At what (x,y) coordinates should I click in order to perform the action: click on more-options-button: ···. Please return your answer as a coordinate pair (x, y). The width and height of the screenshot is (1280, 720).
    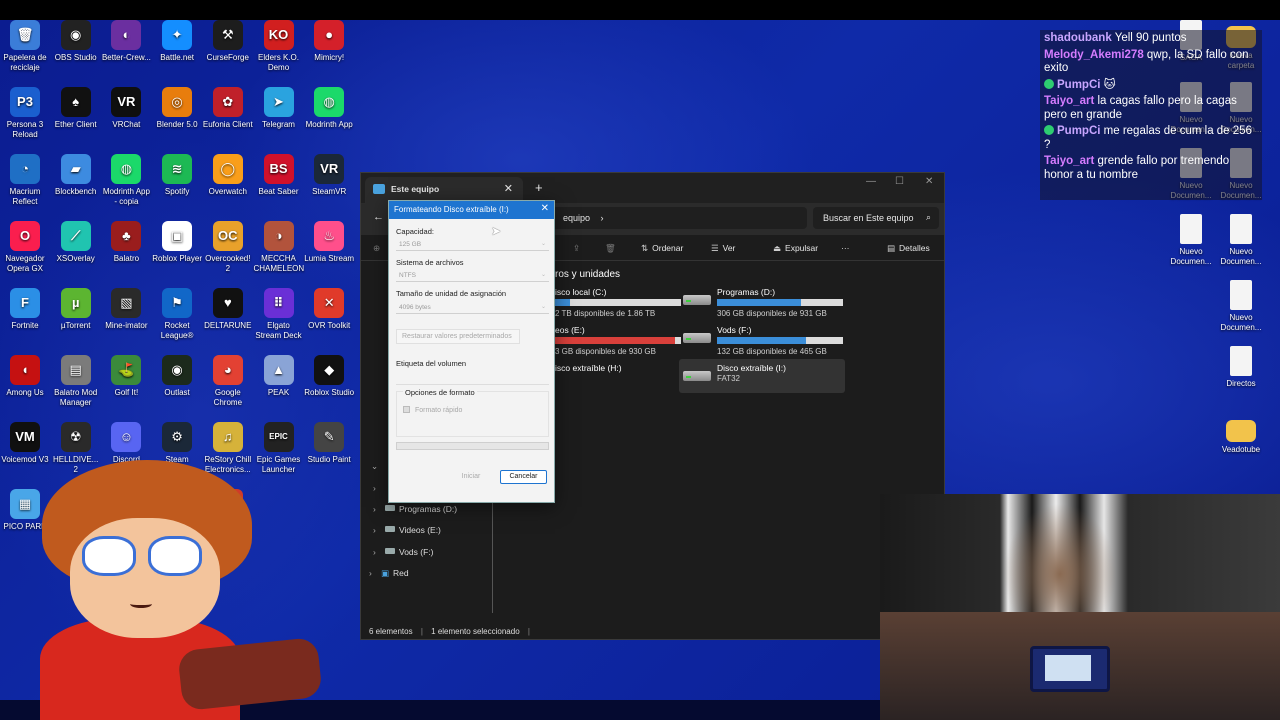
    Looking at the image, I should click on (845, 248).